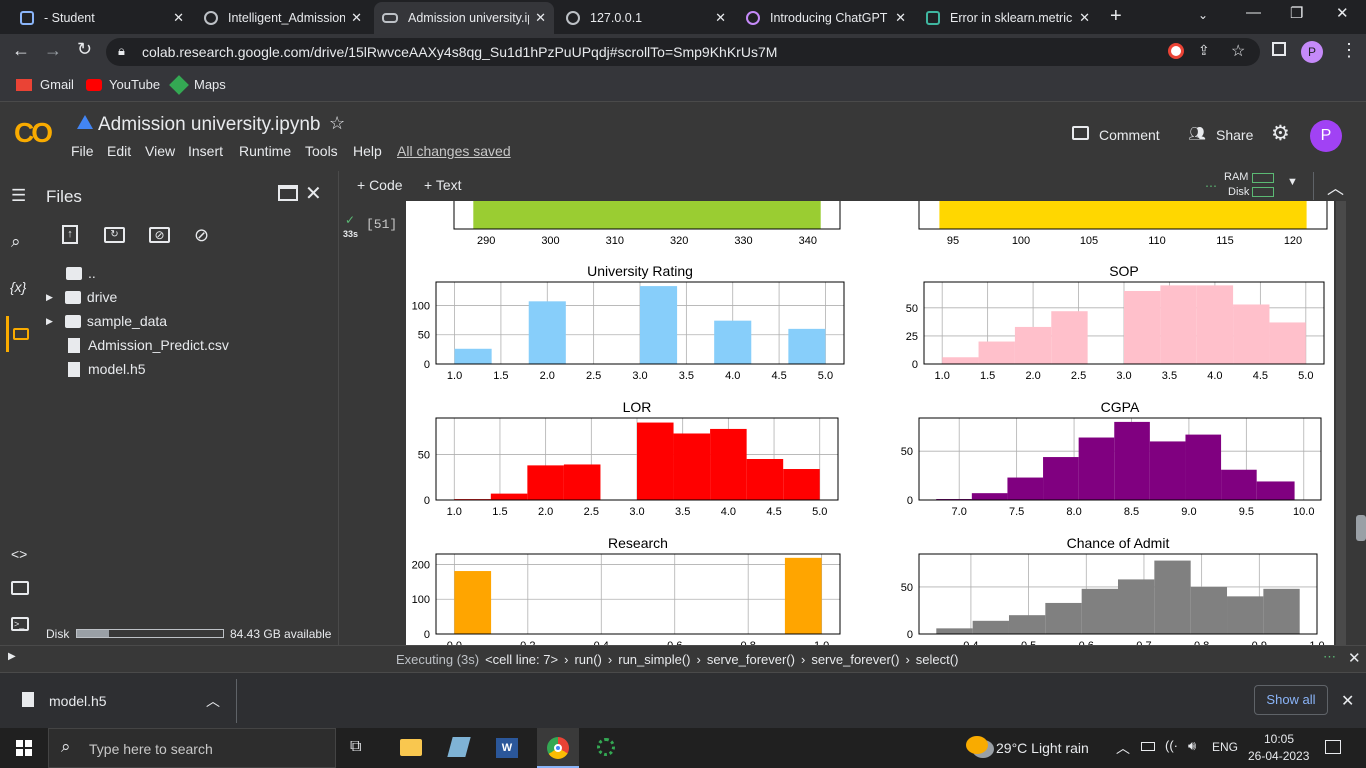 This screenshot has height=768, width=1366. What do you see at coordinates (147, 345) in the screenshot?
I see `file-admission-csv: Admission_Predict.csv` at bounding box center [147, 345].